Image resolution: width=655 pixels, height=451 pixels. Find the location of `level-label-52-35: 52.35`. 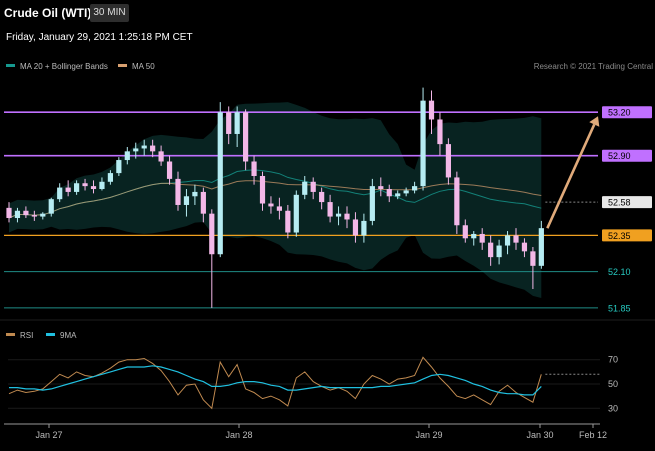

level-label-52-35: 52.35 is located at coordinates (619, 236).